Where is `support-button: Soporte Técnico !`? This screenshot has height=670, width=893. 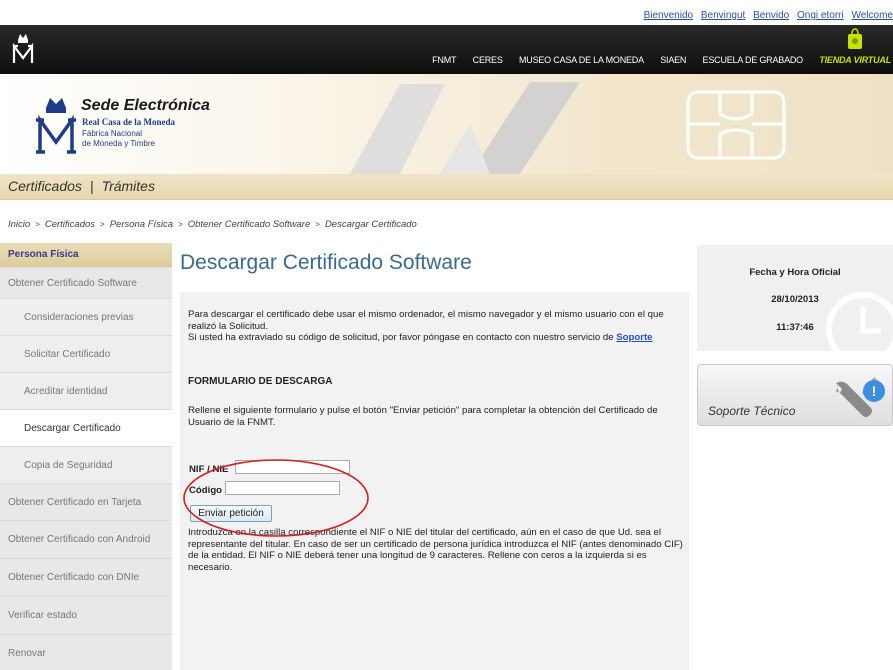 support-button: Soporte Técnico ! is located at coordinates (795, 395).